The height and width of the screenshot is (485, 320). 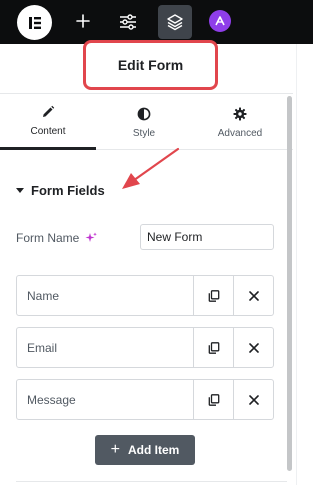 What do you see at coordinates (42, 347) in the screenshot?
I see `repeater-item-label: Email` at bounding box center [42, 347].